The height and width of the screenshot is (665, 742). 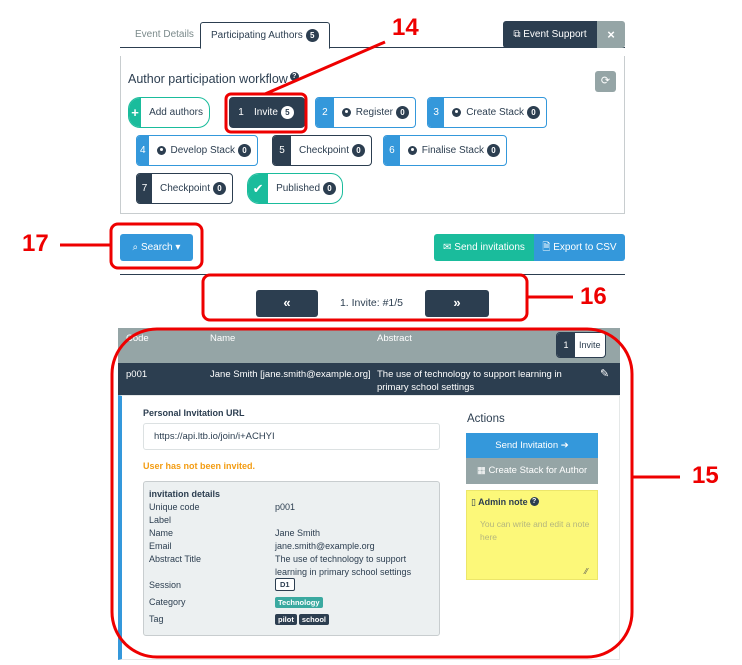 What do you see at coordinates (604, 373) in the screenshot?
I see `edit-icon: ✎` at bounding box center [604, 373].